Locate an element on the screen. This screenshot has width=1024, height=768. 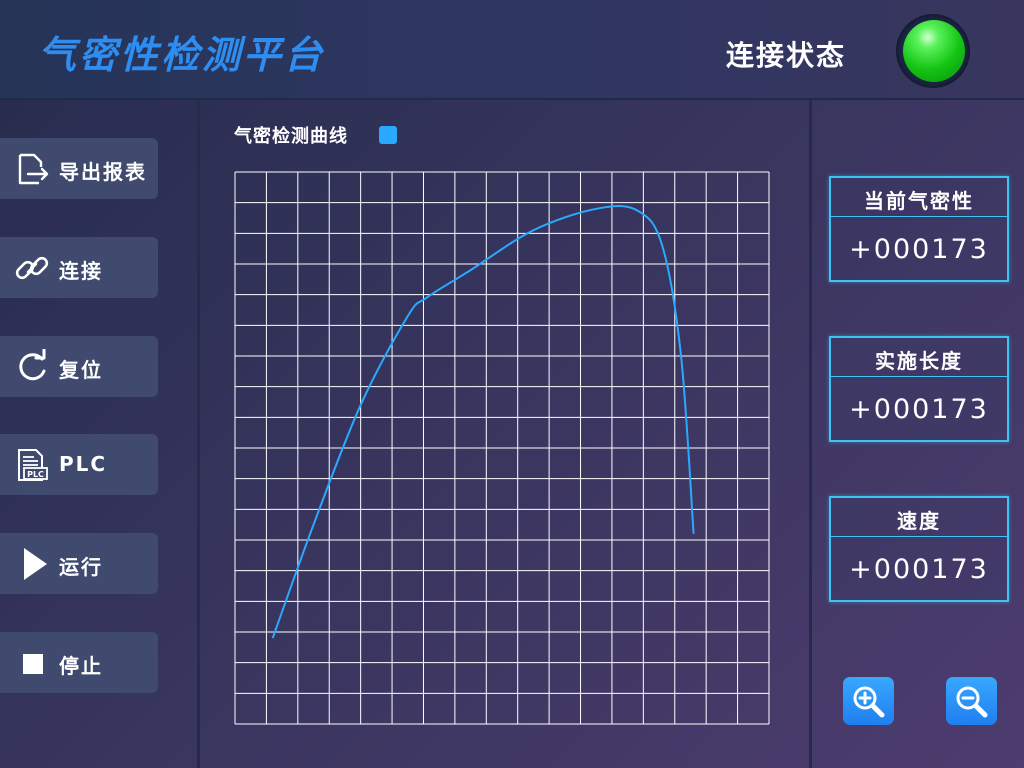
run-button: 运行 is located at coordinates (79, 563).